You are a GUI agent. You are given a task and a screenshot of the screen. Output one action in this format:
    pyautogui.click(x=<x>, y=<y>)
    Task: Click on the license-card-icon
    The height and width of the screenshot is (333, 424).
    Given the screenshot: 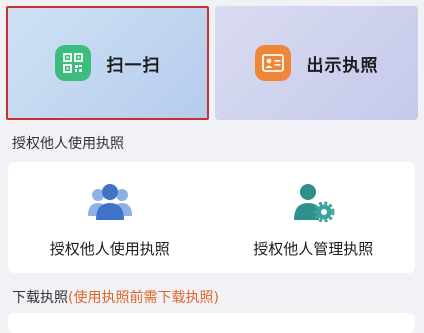 What is the action you would take?
    pyautogui.click(x=272, y=63)
    